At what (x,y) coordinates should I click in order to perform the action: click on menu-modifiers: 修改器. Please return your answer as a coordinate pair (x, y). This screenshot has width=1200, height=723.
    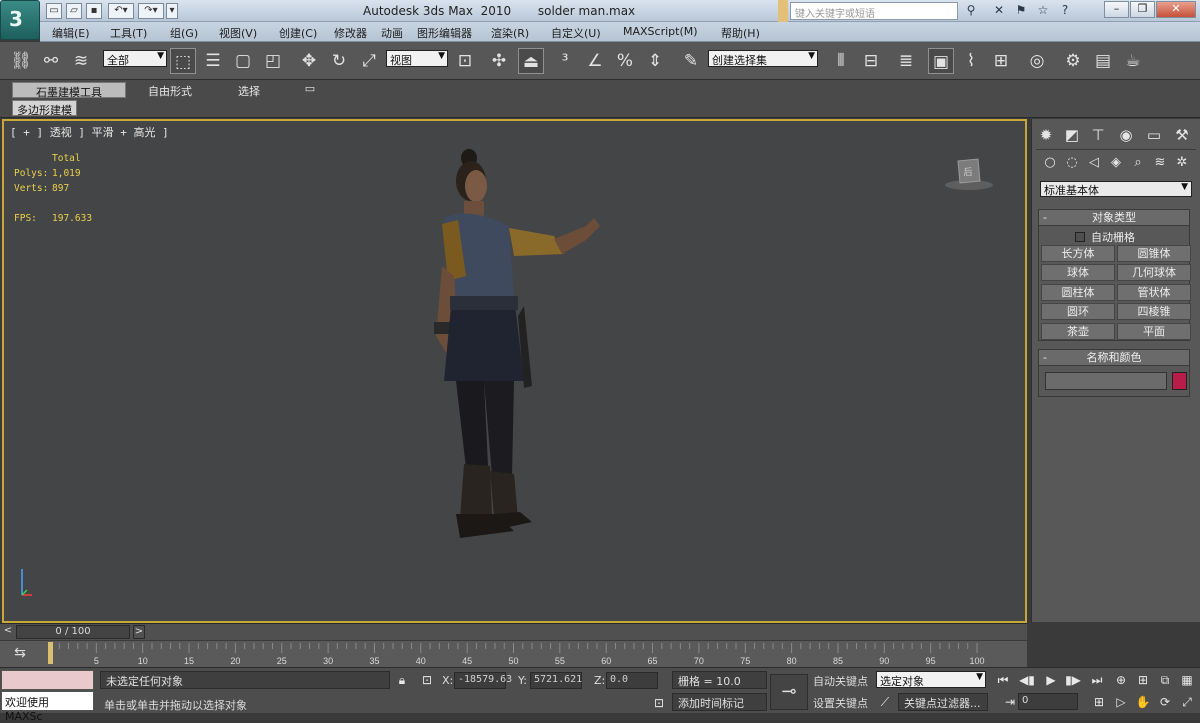
    Looking at the image, I should click on (350, 33).